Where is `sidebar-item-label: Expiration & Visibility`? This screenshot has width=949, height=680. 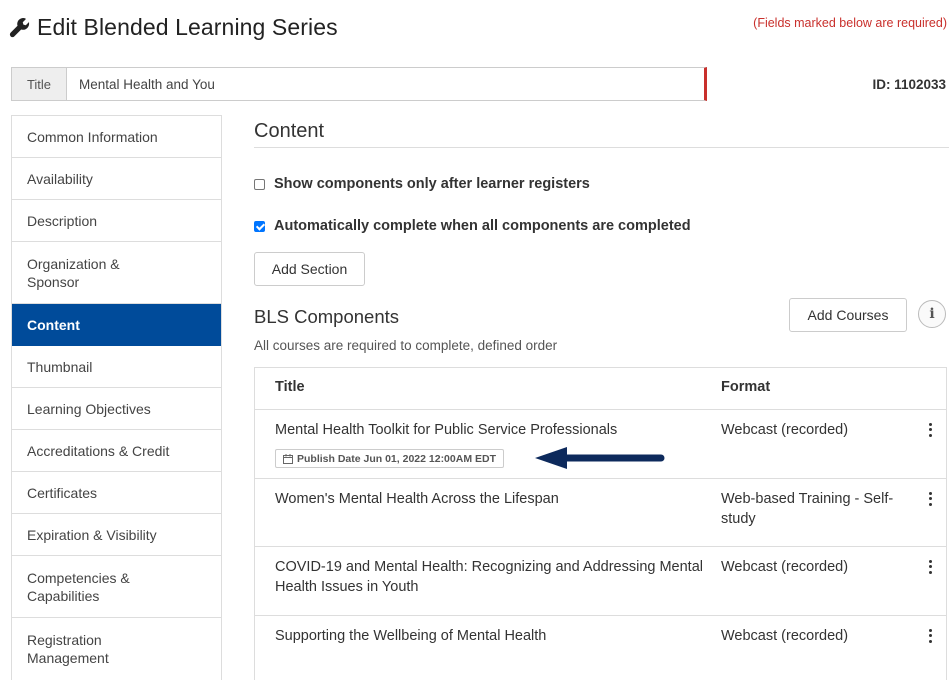 sidebar-item-label: Expiration & Visibility is located at coordinates (92, 534).